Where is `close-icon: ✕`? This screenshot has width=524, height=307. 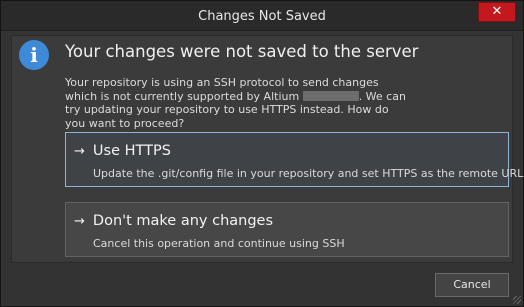
close-icon: ✕ is located at coordinates (497, 11).